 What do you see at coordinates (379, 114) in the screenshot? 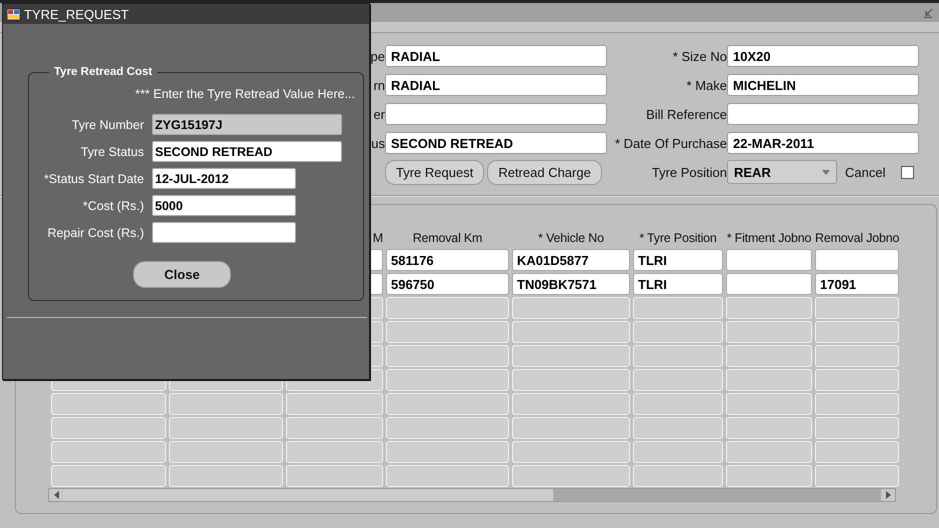
I see `field-label: er` at bounding box center [379, 114].